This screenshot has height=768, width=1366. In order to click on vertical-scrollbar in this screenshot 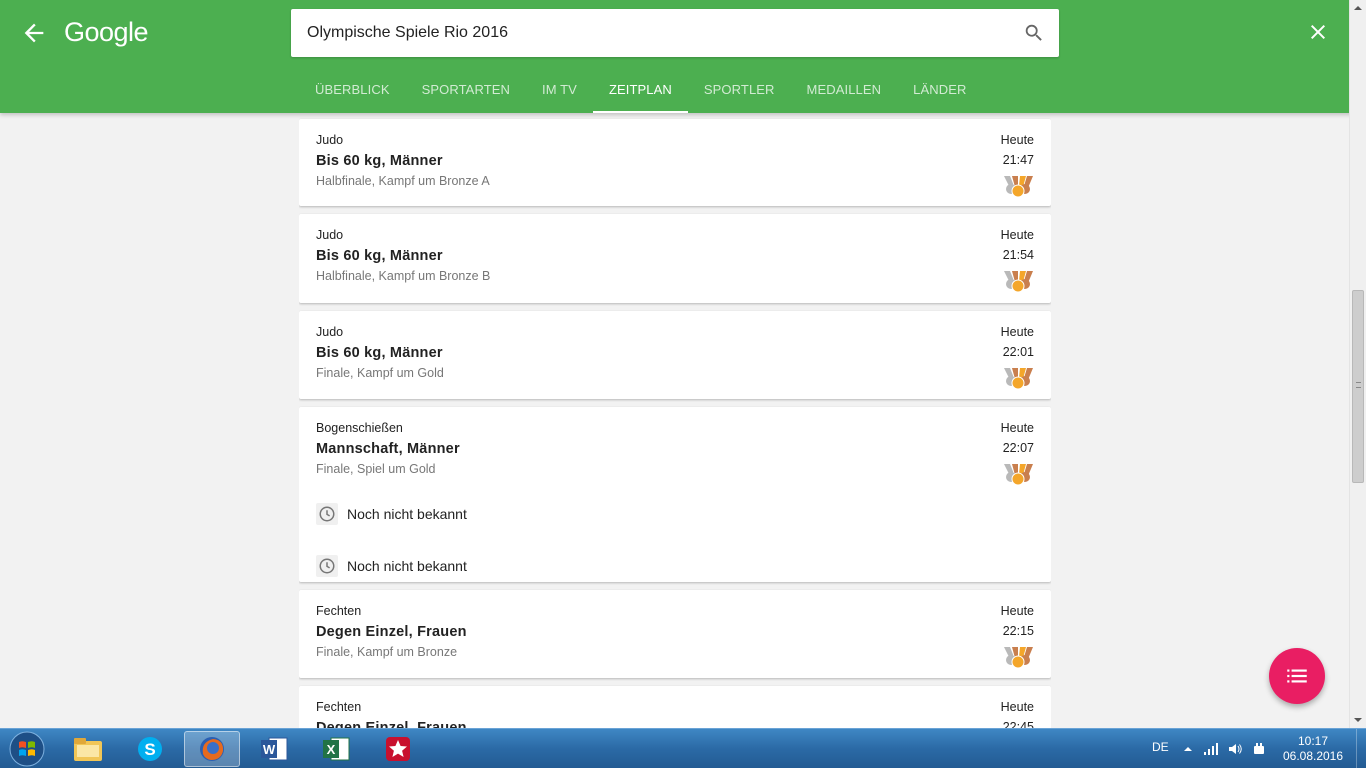, I will do `click(1357, 364)`.